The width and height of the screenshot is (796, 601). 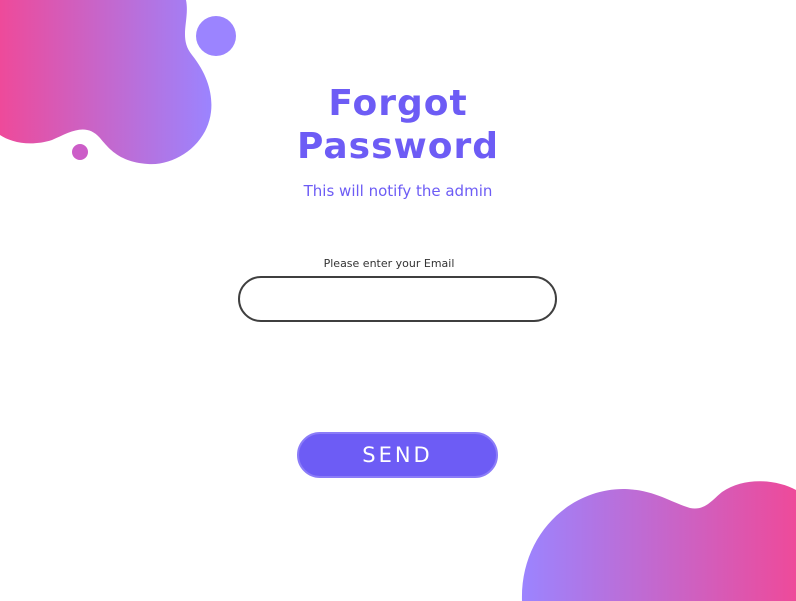 What do you see at coordinates (398, 146) in the screenshot?
I see `page-title-line2: Password` at bounding box center [398, 146].